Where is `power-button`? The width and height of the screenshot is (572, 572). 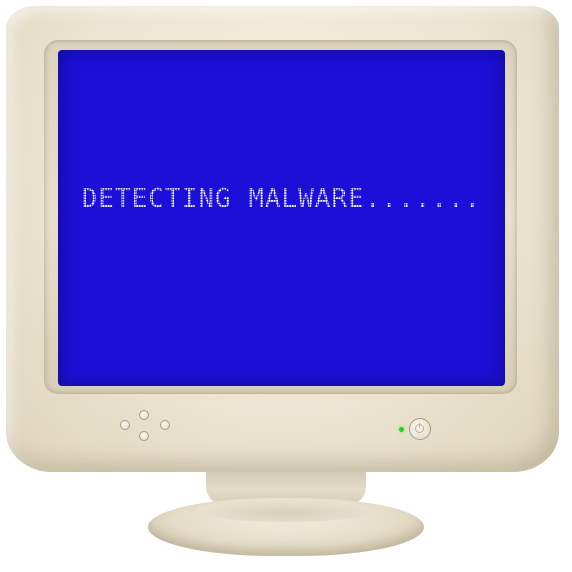
power-button is located at coordinates (420, 429).